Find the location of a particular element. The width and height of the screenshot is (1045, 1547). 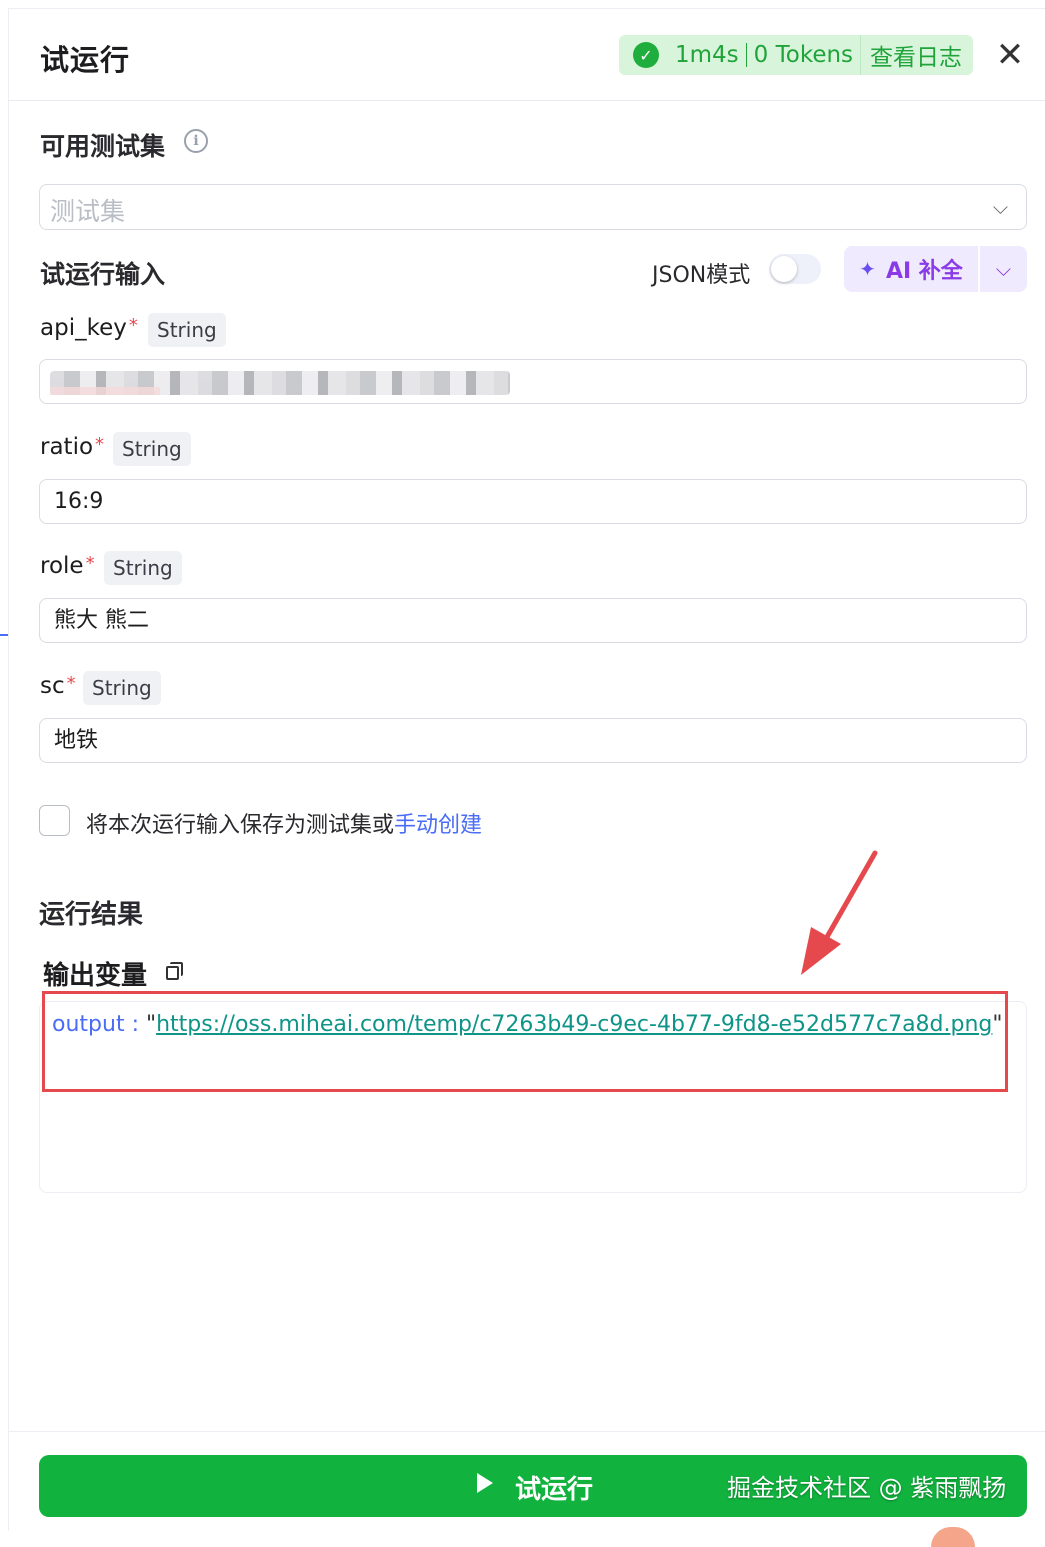

close-icon: ✕ is located at coordinates (1010, 55).